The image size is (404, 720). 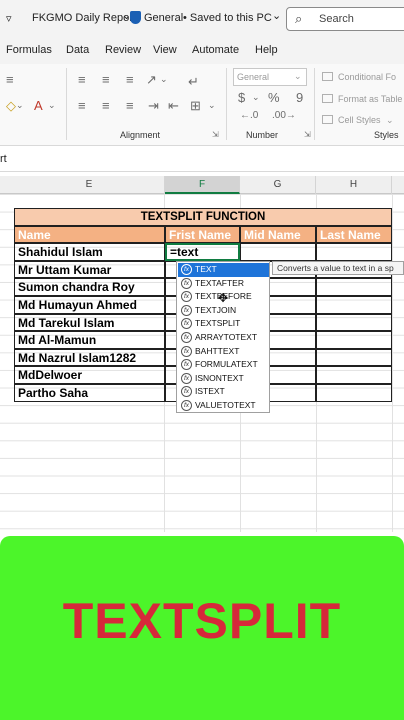 What do you see at coordinates (89, 185) in the screenshot?
I see `column-header-e: E` at bounding box center [89, 185].